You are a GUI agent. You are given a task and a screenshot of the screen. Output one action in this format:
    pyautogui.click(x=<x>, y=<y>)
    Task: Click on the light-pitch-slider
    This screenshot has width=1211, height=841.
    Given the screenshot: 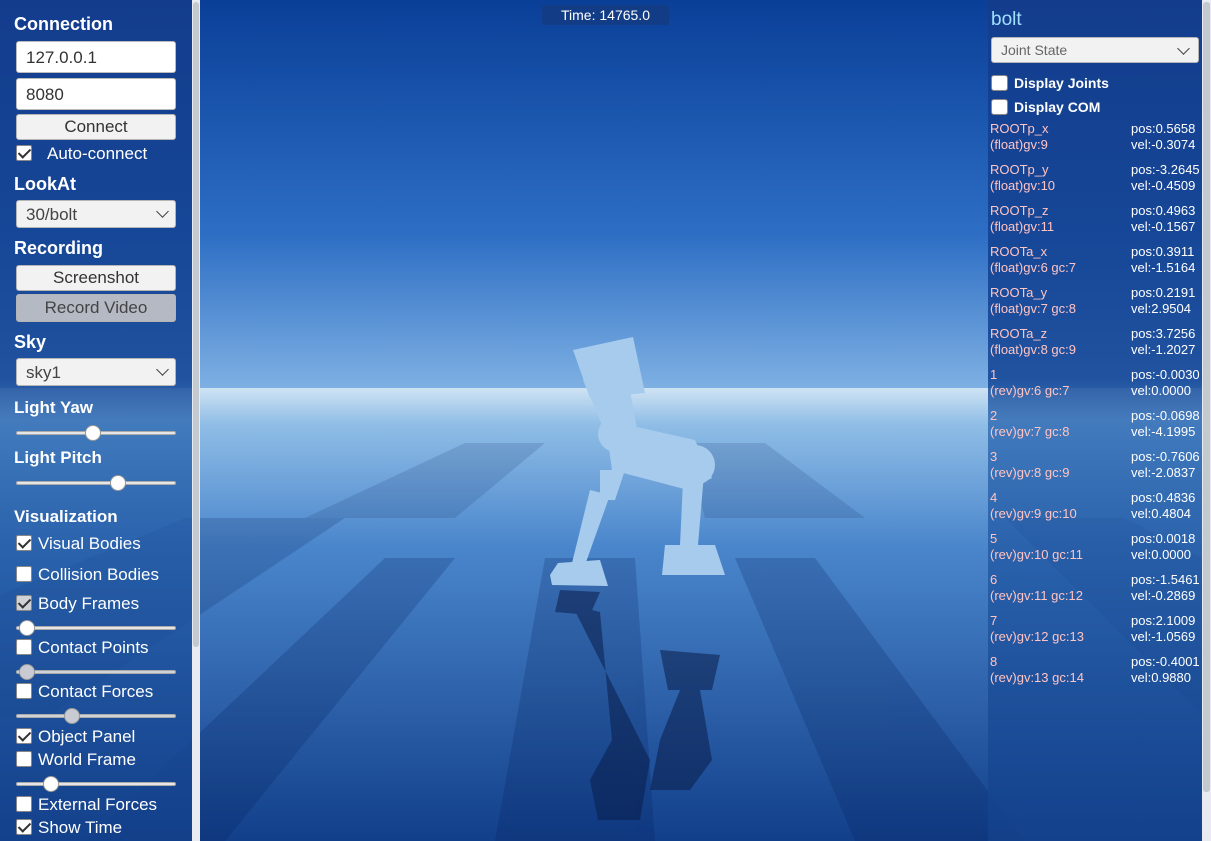 What is the action you would take?
    pyautogui.click(x=96, y=483)
    